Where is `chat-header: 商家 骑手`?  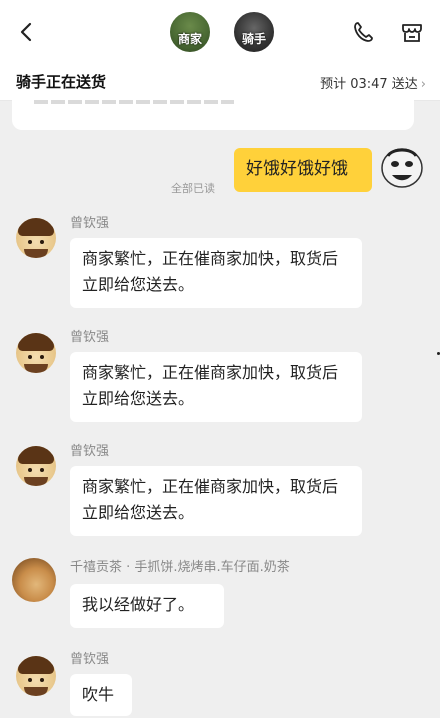
chat-header: 商家 骑手 is located at coordinates (220, 31).